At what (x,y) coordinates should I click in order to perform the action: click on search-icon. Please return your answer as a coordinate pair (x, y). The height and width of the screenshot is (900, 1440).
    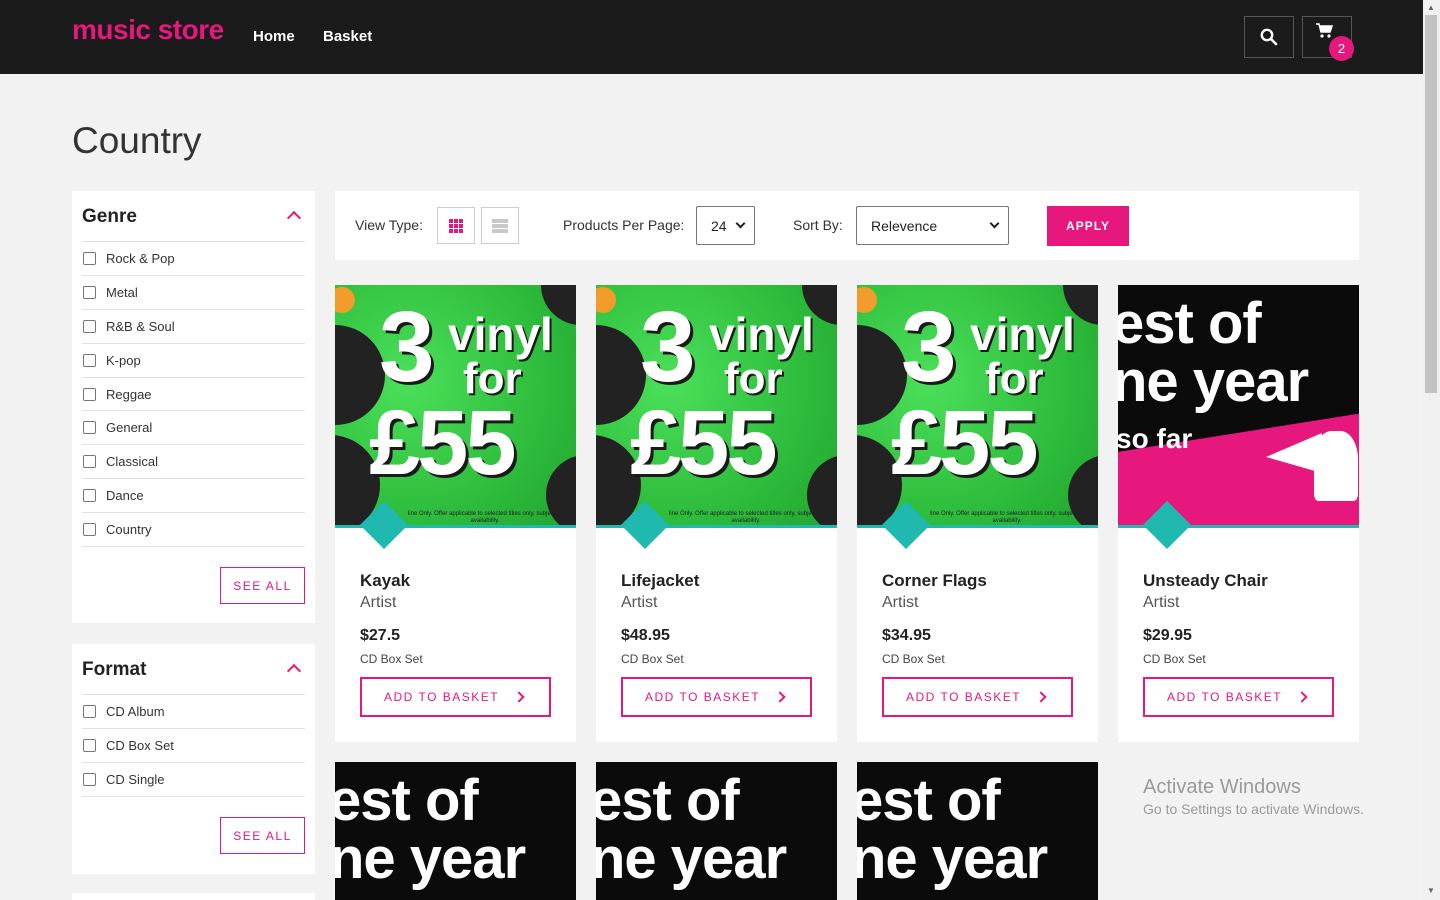
    Looking at the image, I should click on (1269, 37).